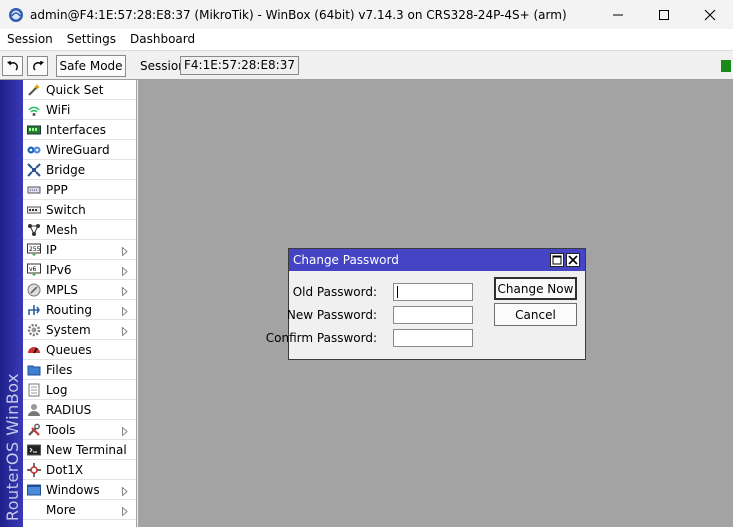 This screenshot has height=527, width=733. I want to click on sidebar-item-files: Files, so click(79, 370).